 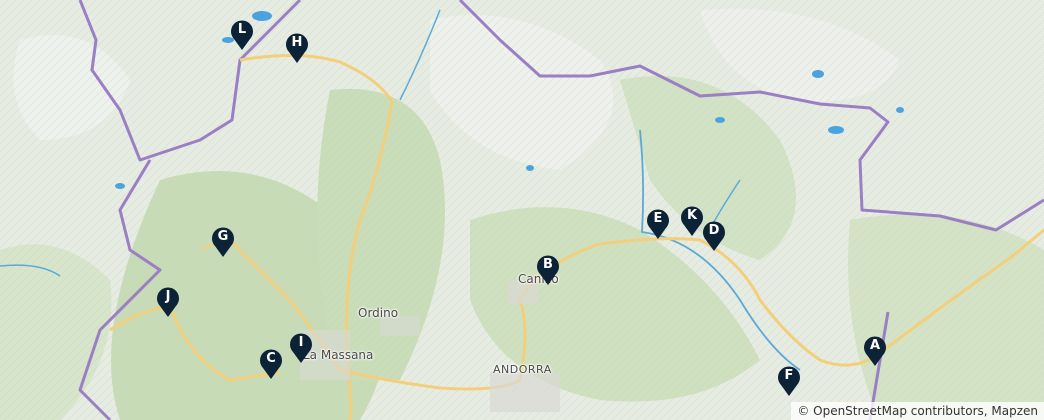 I want to click on map-marker-l: L, so click(x=242, y=34).